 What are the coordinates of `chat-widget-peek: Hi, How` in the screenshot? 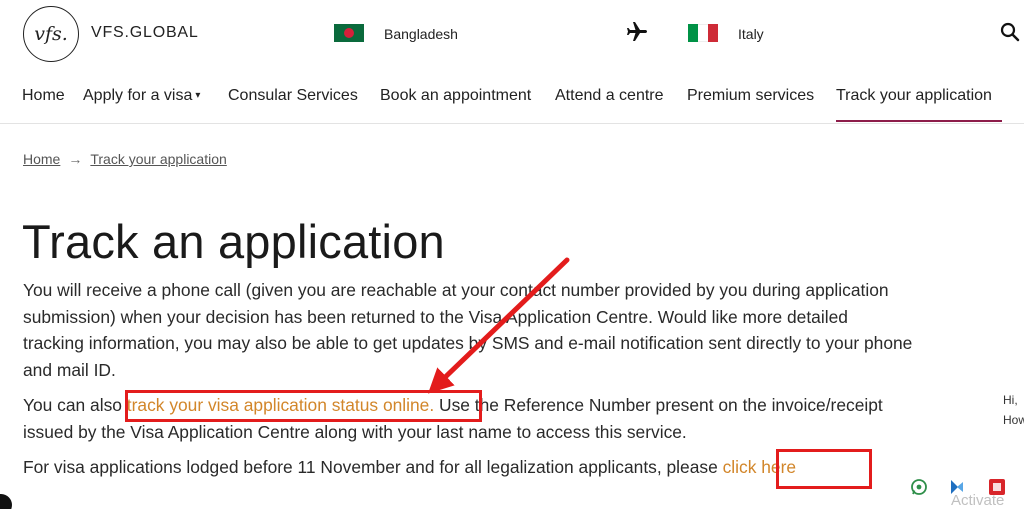 It's located at (1013, 410).